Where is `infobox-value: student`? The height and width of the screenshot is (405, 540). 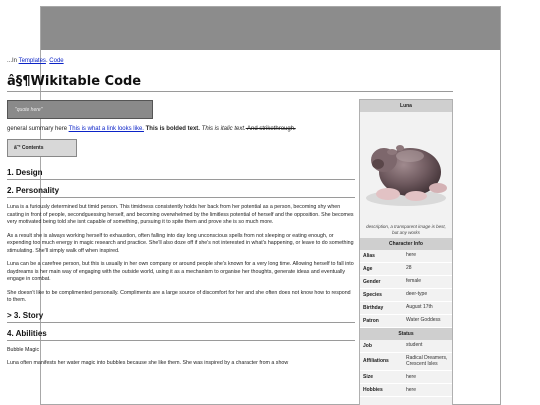 infobox-value: student is located at coordinates (414, 345).